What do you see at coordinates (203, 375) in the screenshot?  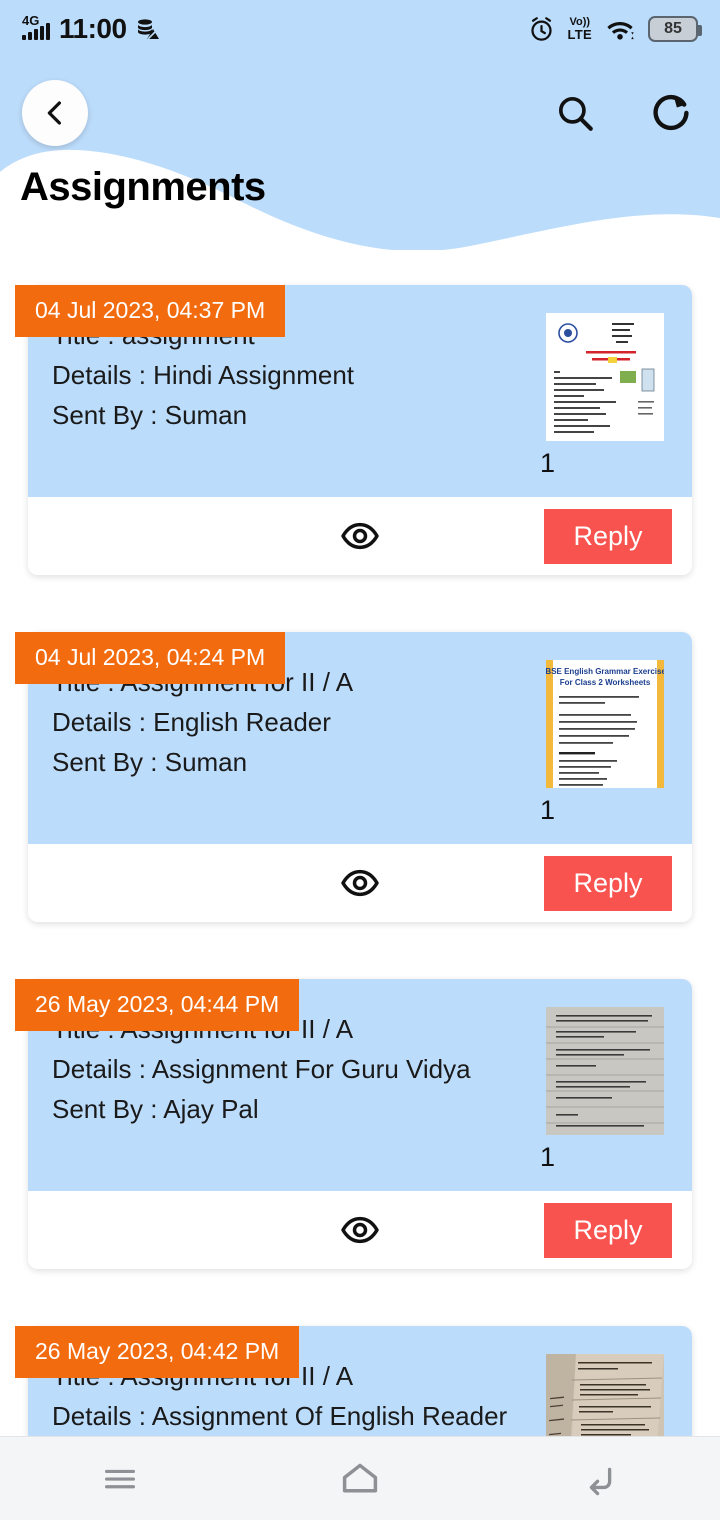 I see `assignment-details: Details : Hindi Assignment` at bounding box center [203, 375].